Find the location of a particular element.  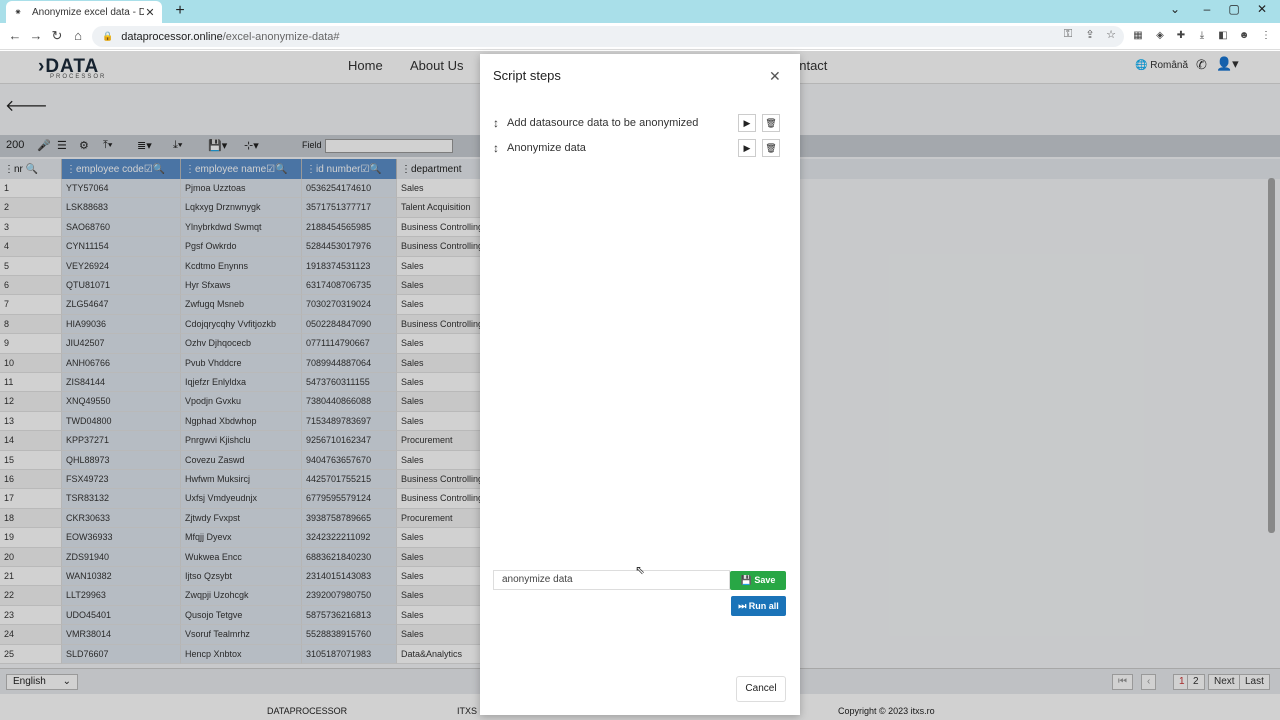

close-icon: ✕ is located at coordinates (775, 76).